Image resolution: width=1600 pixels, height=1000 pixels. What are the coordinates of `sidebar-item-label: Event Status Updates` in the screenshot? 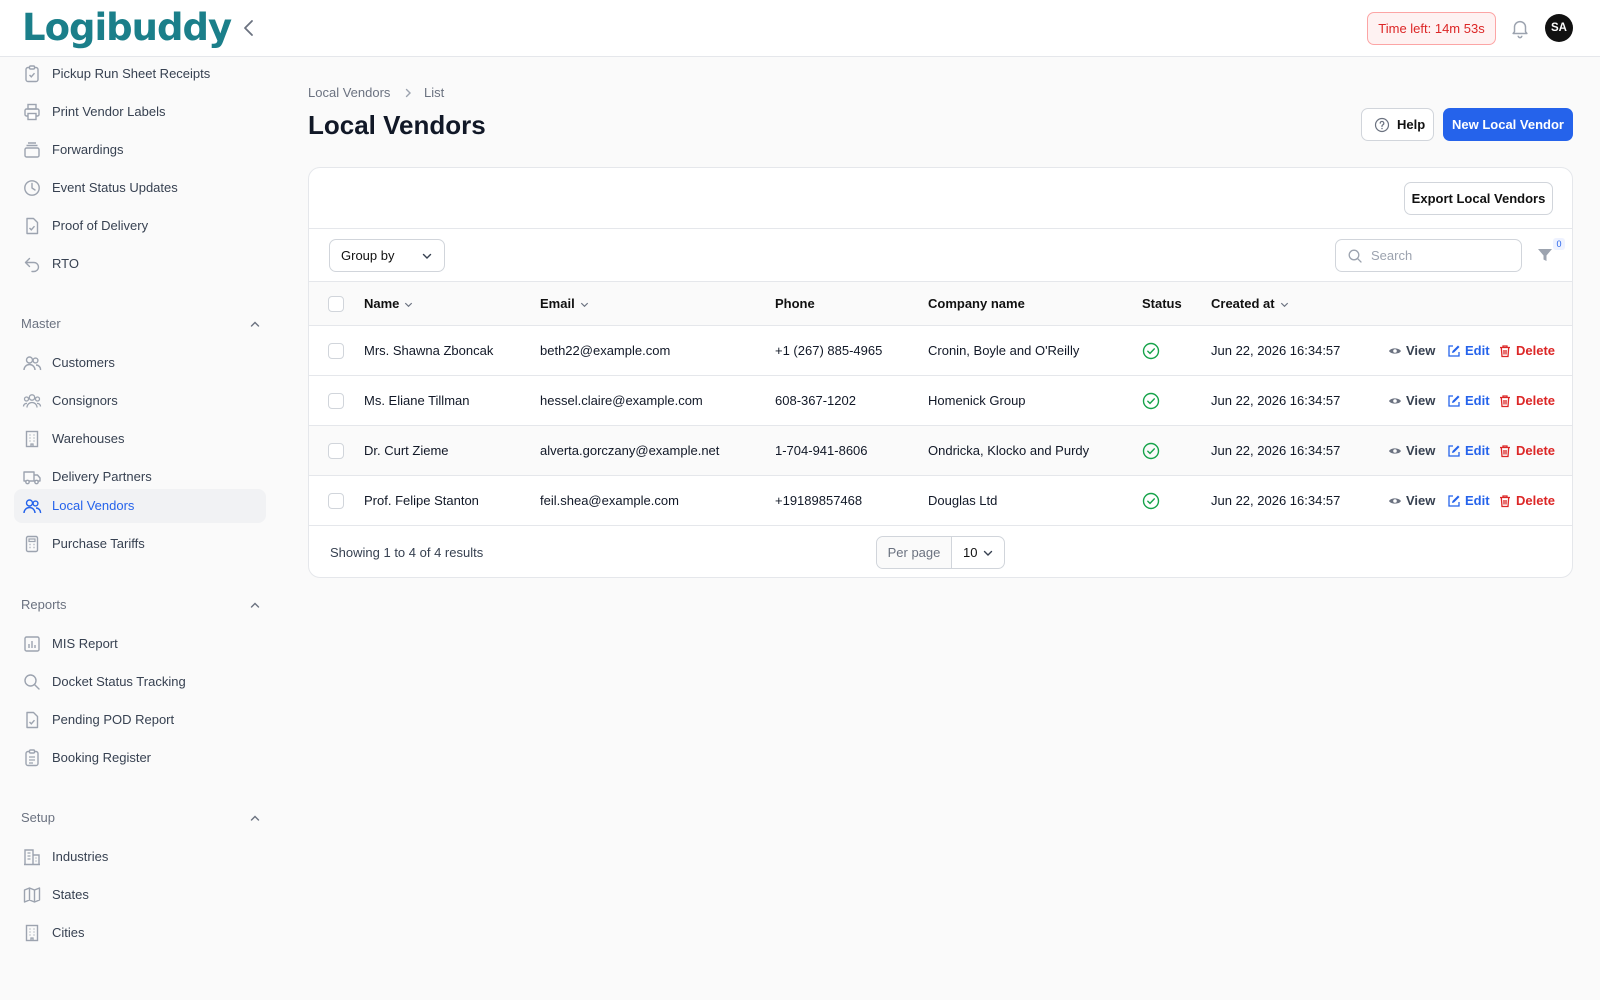 It's located at (115, 187).